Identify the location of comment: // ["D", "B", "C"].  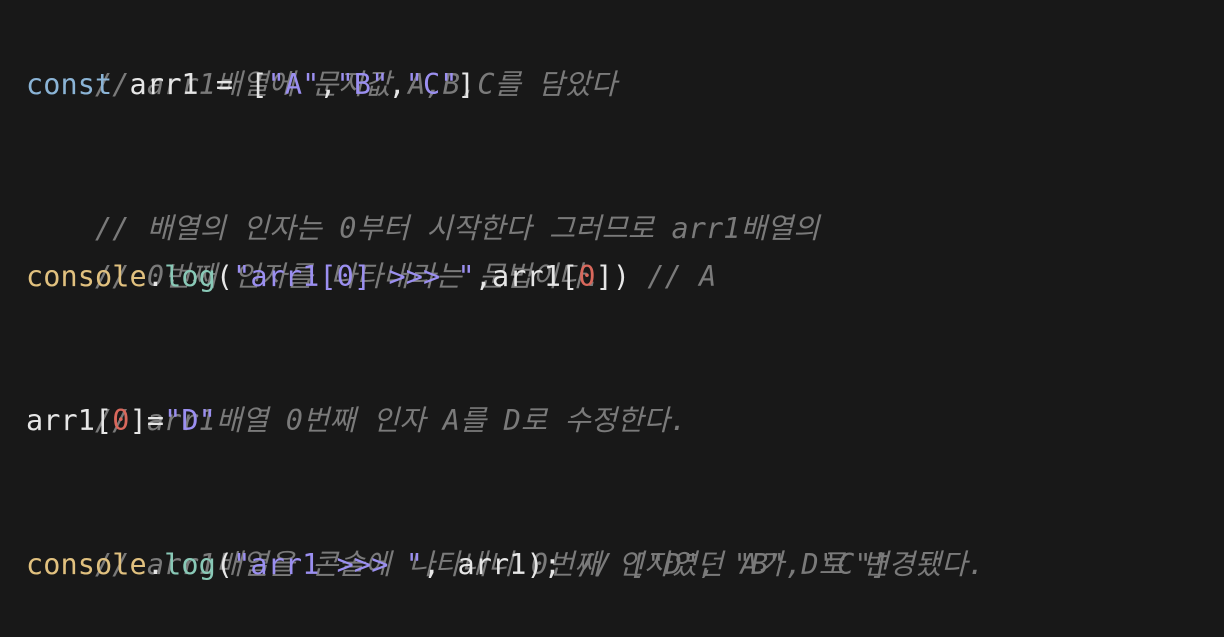
(733, 564).